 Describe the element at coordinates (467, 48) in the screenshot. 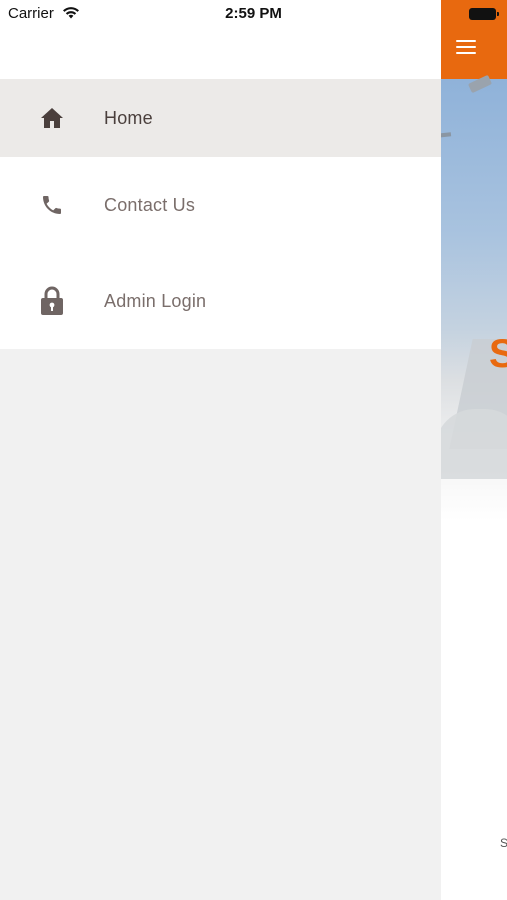

I see `hamburger-menu-icon` at that location.